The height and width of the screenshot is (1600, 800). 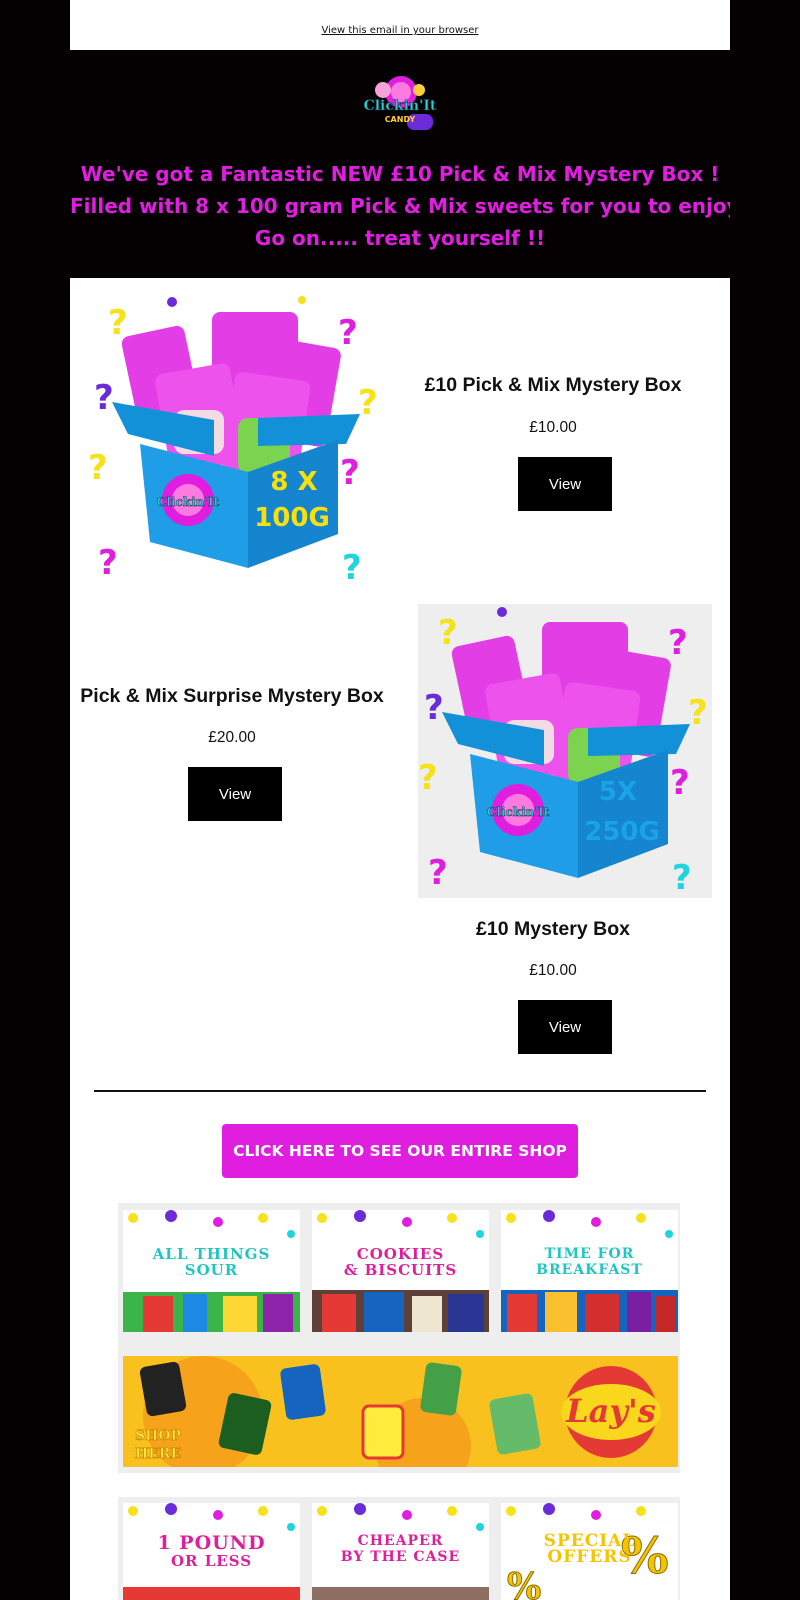 I want to click on category-line-2: OFFERS, so click(x=589, y=1557).